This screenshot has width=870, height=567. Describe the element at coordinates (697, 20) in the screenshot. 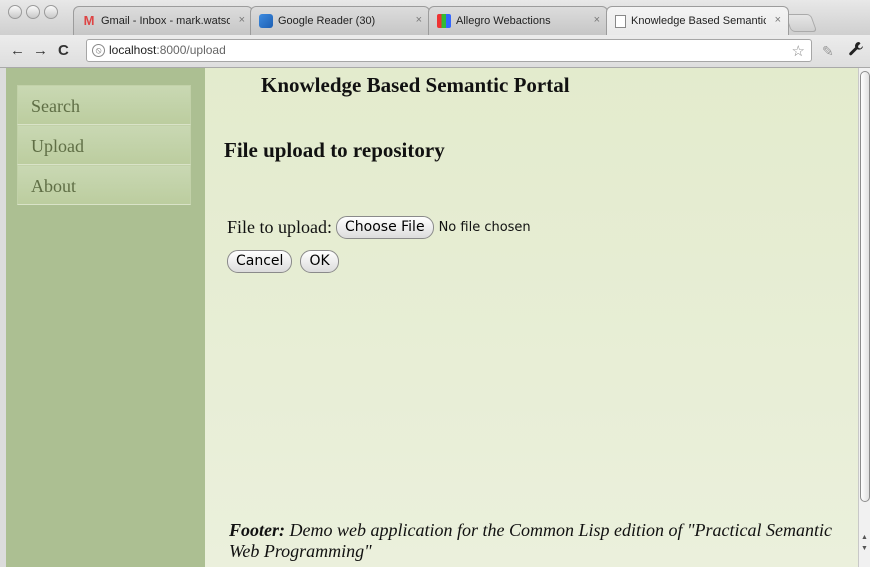

I see `tab-knowledge-portal: Knowledge Based Semantic P ×` at that location.